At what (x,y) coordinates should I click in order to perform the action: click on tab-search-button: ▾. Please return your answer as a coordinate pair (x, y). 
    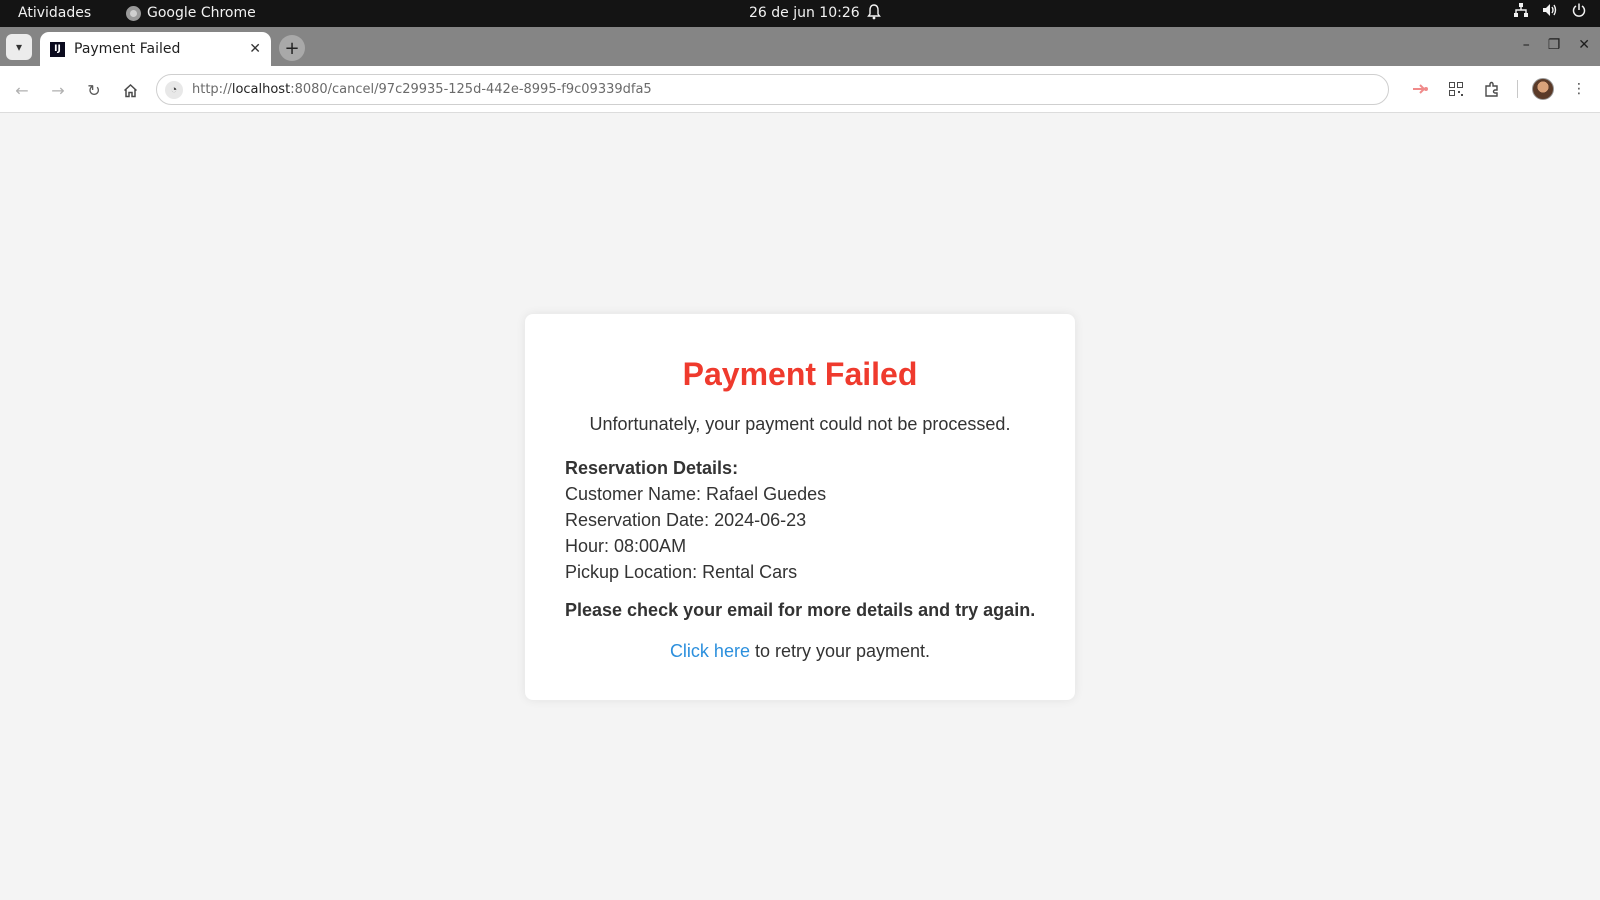
    Looking at the image, I should click on (19, 47).